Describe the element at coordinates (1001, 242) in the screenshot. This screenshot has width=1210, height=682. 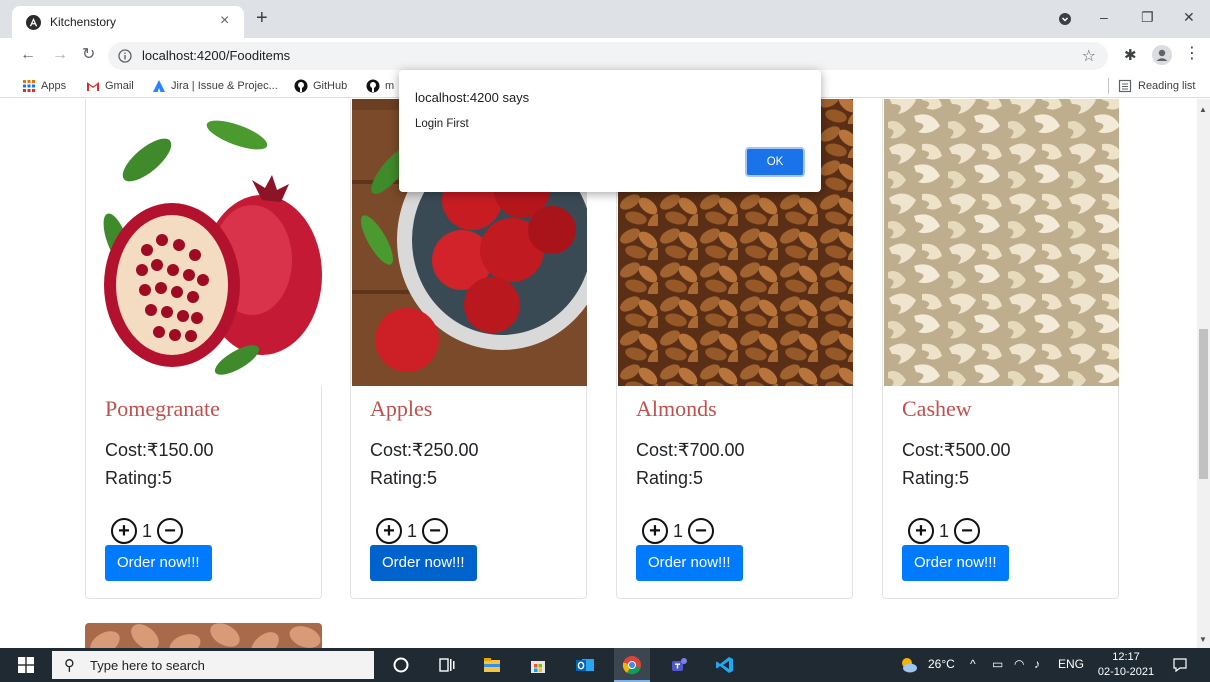
I see `product-image-cashew` at that location.